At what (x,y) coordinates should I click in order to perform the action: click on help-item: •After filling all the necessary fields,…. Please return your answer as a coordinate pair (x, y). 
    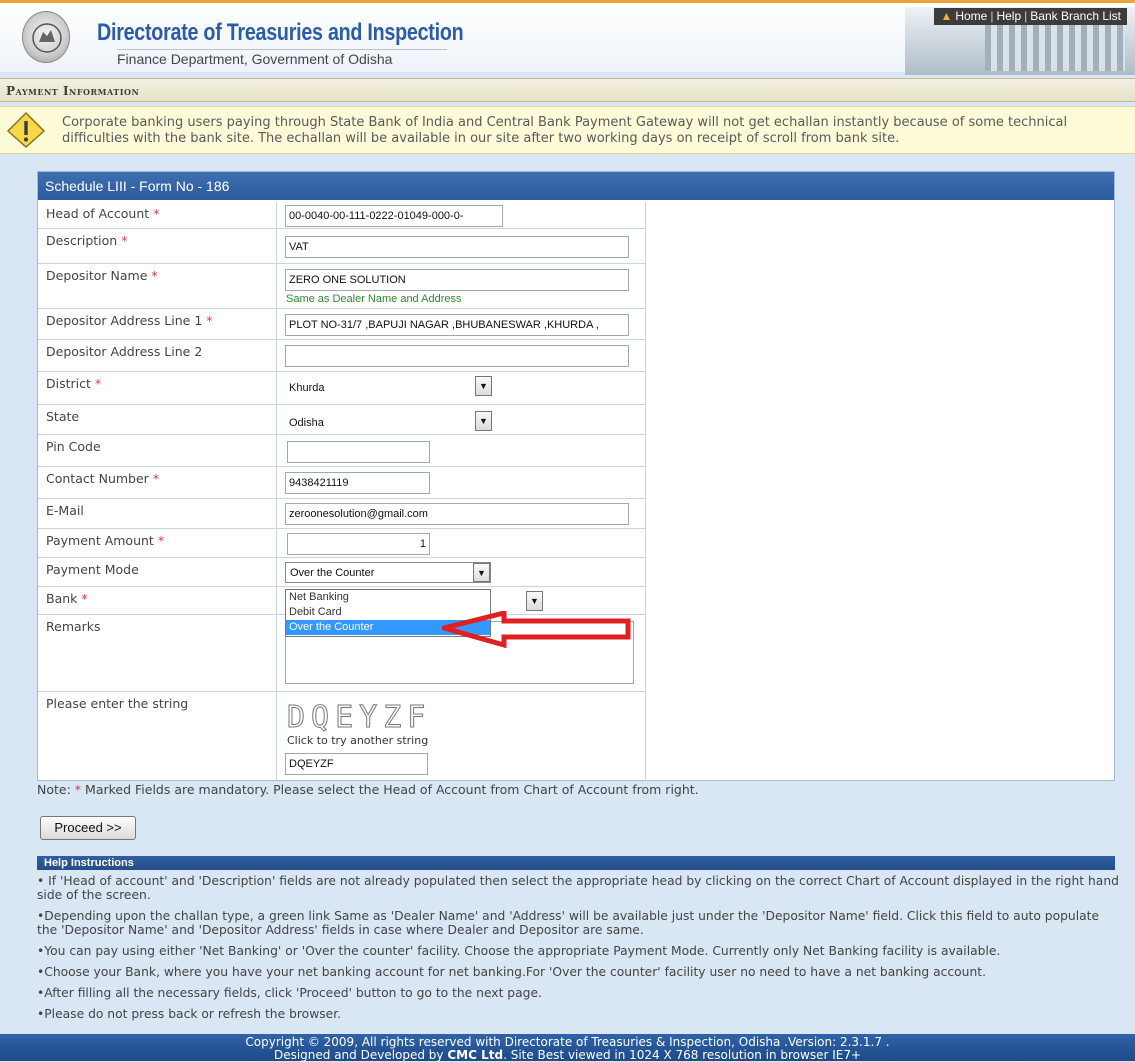
    Looking at the image, I should click on (289, 993).